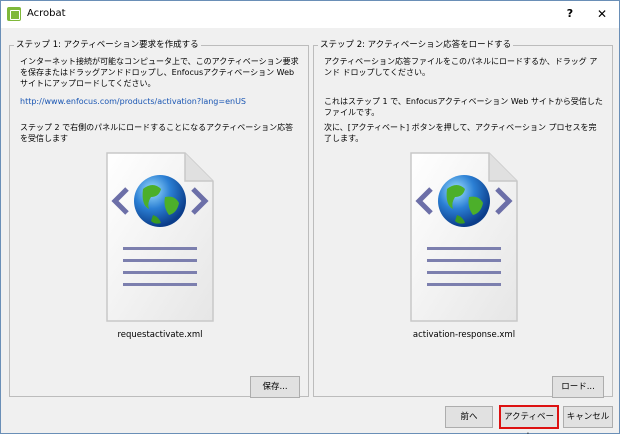 The width and height of the screenshot is (620, 434). What do you see at coordinates (160, 237) in the screenshot?
I see `request-file-icon` at bounding box center [160, 237].